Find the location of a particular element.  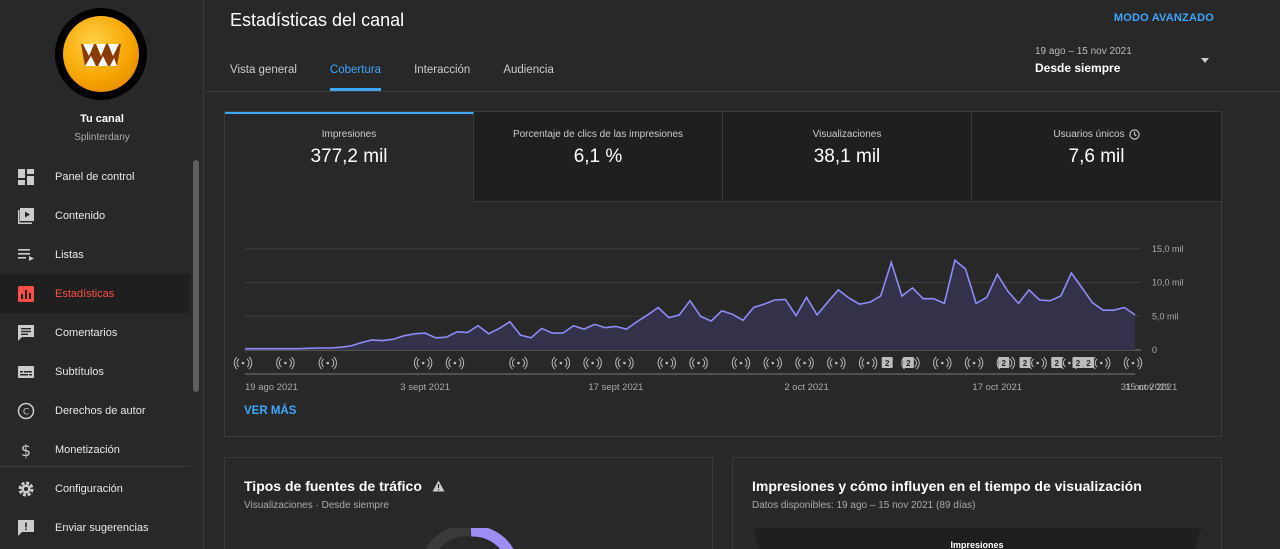

dollar-icon: $ is located at coordinates (26, 450).